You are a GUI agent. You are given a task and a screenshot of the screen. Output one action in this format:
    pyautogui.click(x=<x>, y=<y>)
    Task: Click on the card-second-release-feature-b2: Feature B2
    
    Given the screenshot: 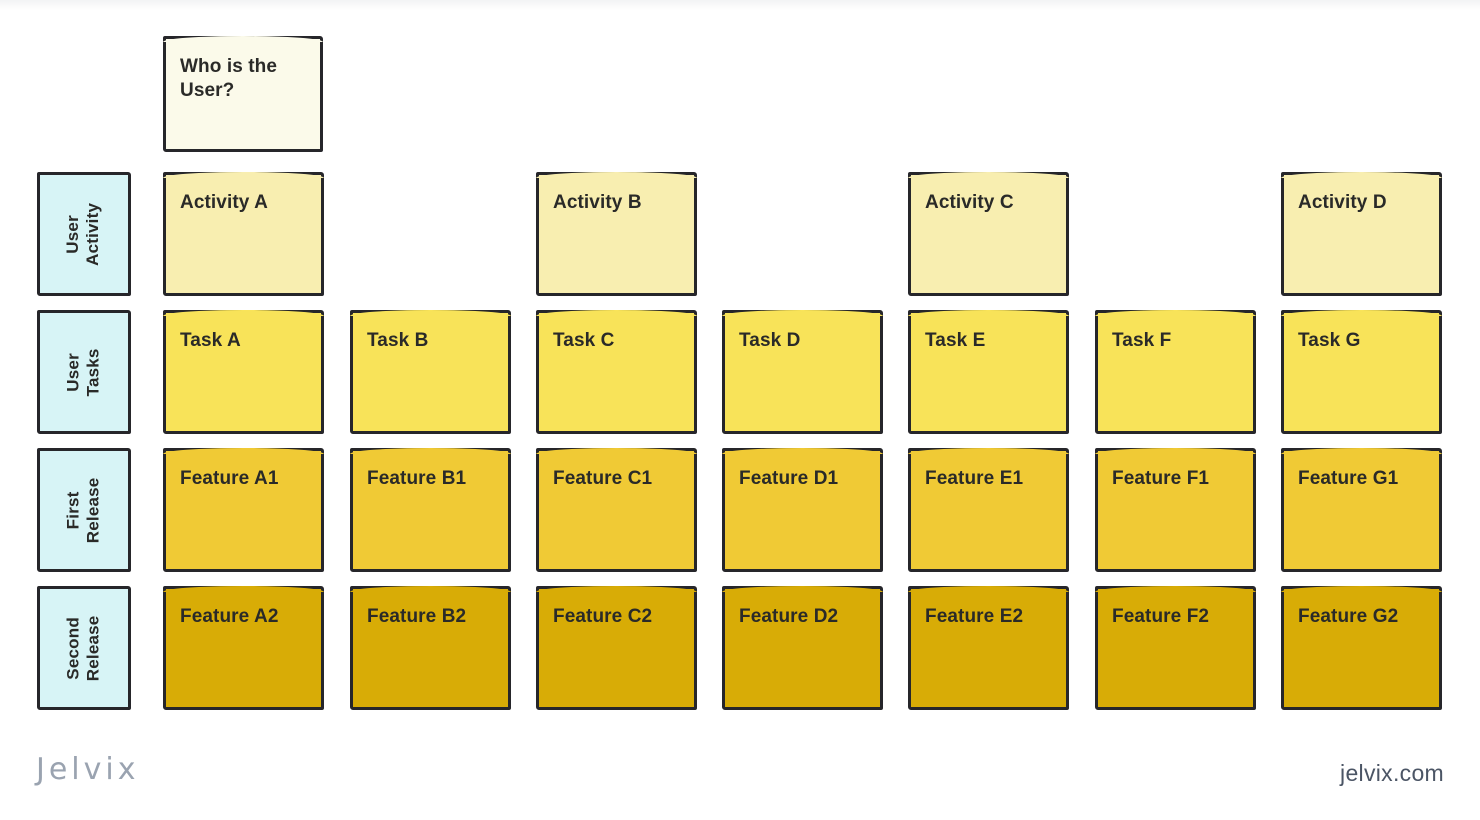 What is the action you would take?
    pyautogui.click(x=430, y=648)
    